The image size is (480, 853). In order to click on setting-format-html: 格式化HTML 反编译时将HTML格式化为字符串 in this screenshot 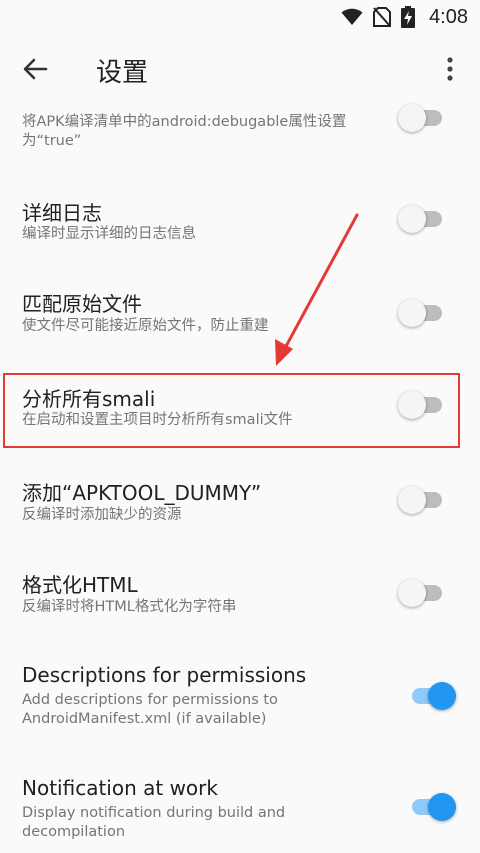, I will do `click(240, 597)`.